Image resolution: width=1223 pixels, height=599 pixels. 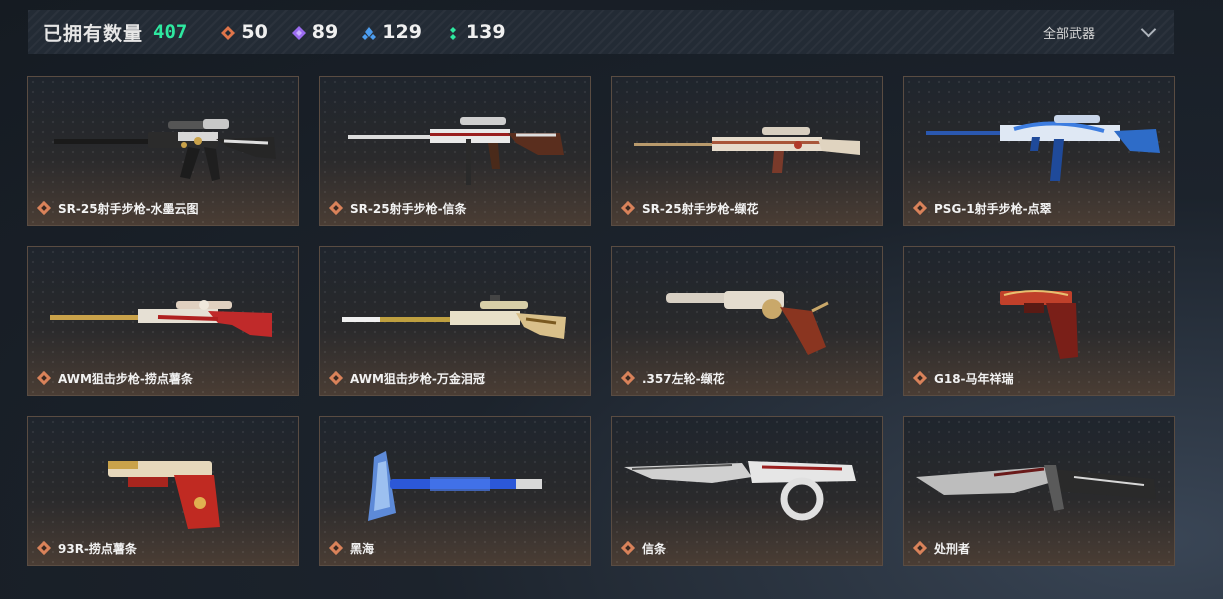 I want to click on orange-diamond-icon, so click(x=228, y=32).